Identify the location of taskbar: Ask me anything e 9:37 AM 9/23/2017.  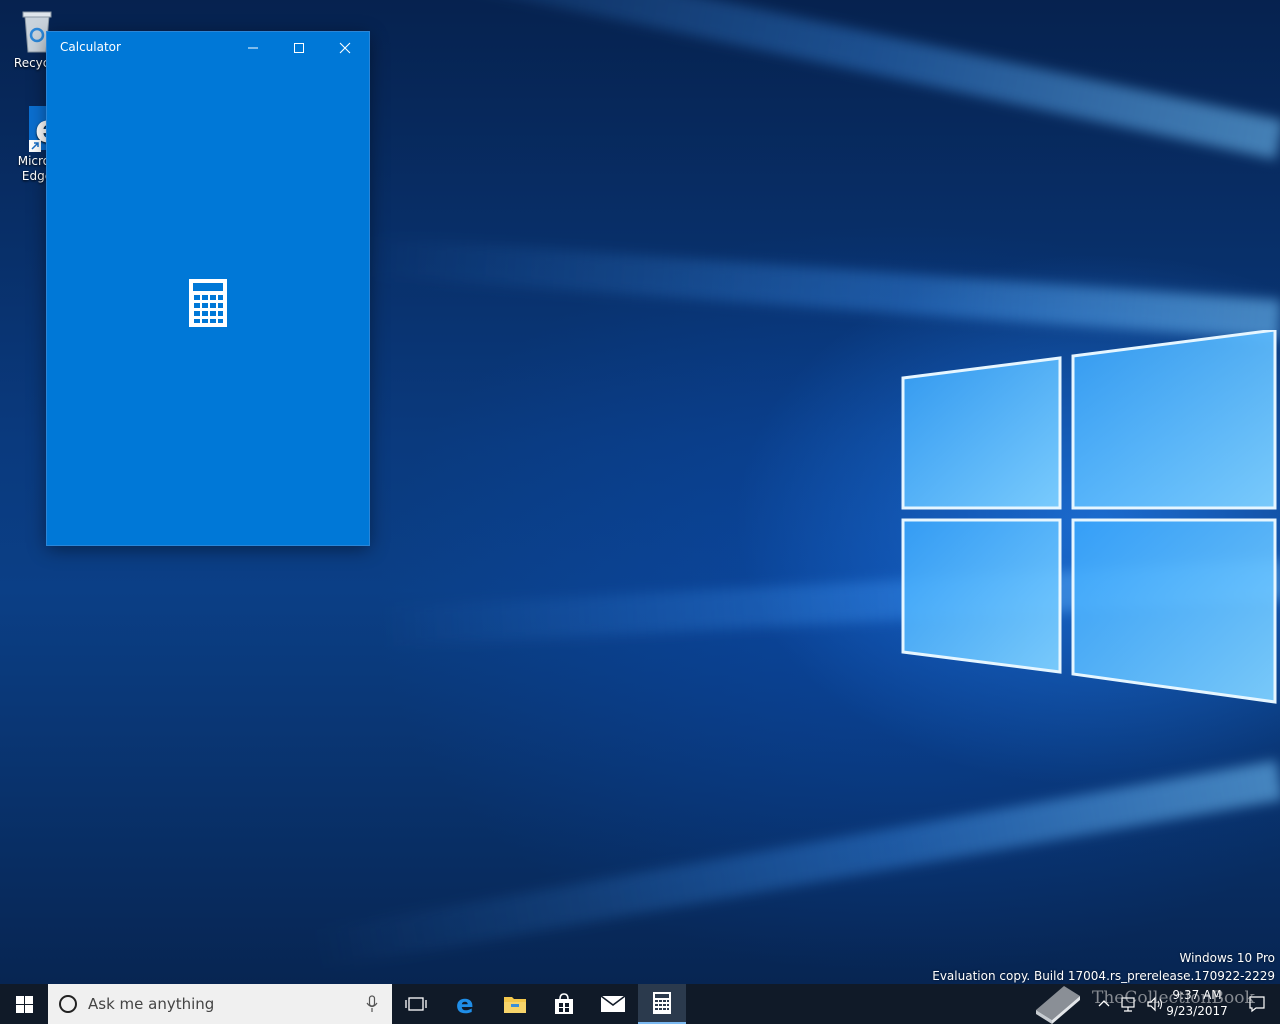
(640, 1004).